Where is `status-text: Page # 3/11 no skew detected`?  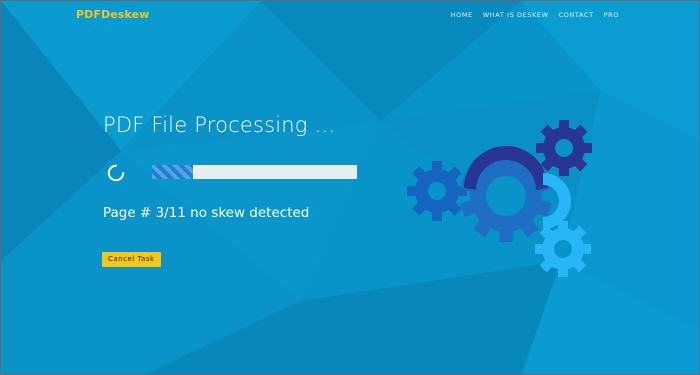
status-text: Page # 3/11 no skew detected is located at coordinates (206, 213).